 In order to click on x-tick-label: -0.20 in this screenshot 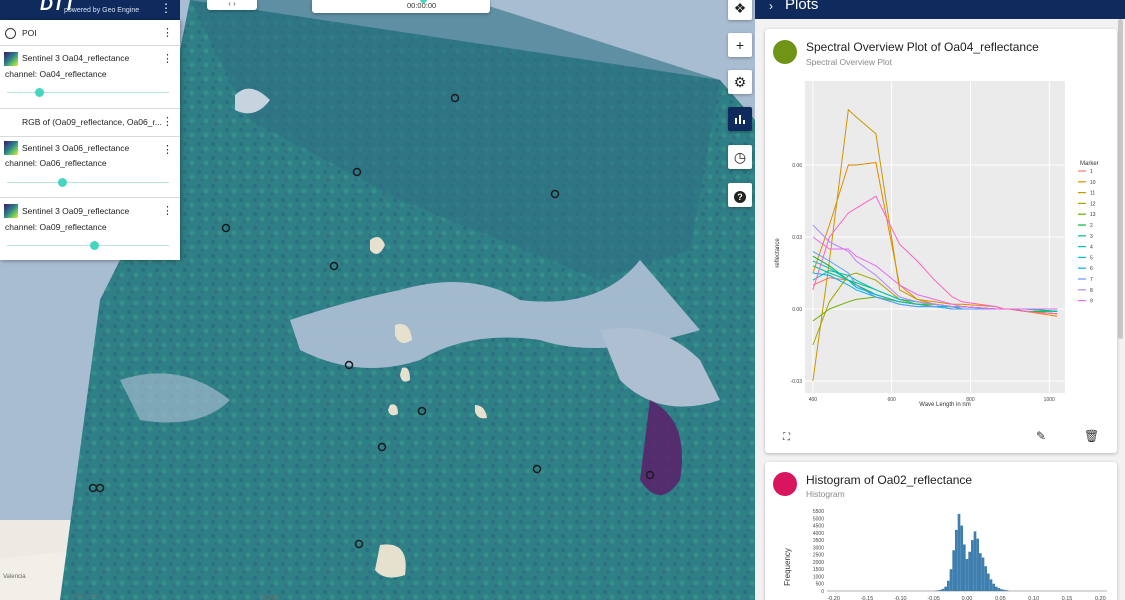, I will do `click(833, 598)`.